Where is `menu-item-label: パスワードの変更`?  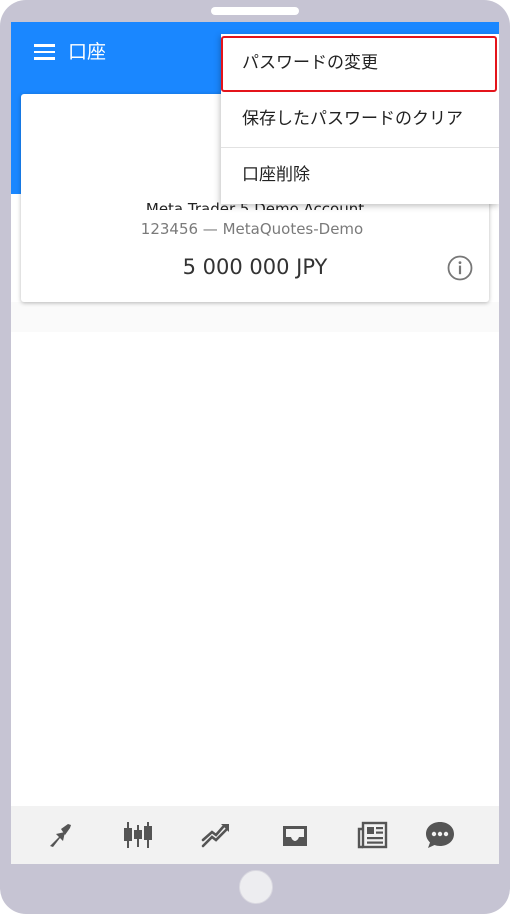 menu-item-label: パスワードの変更 is located at coordinates (310, 63).